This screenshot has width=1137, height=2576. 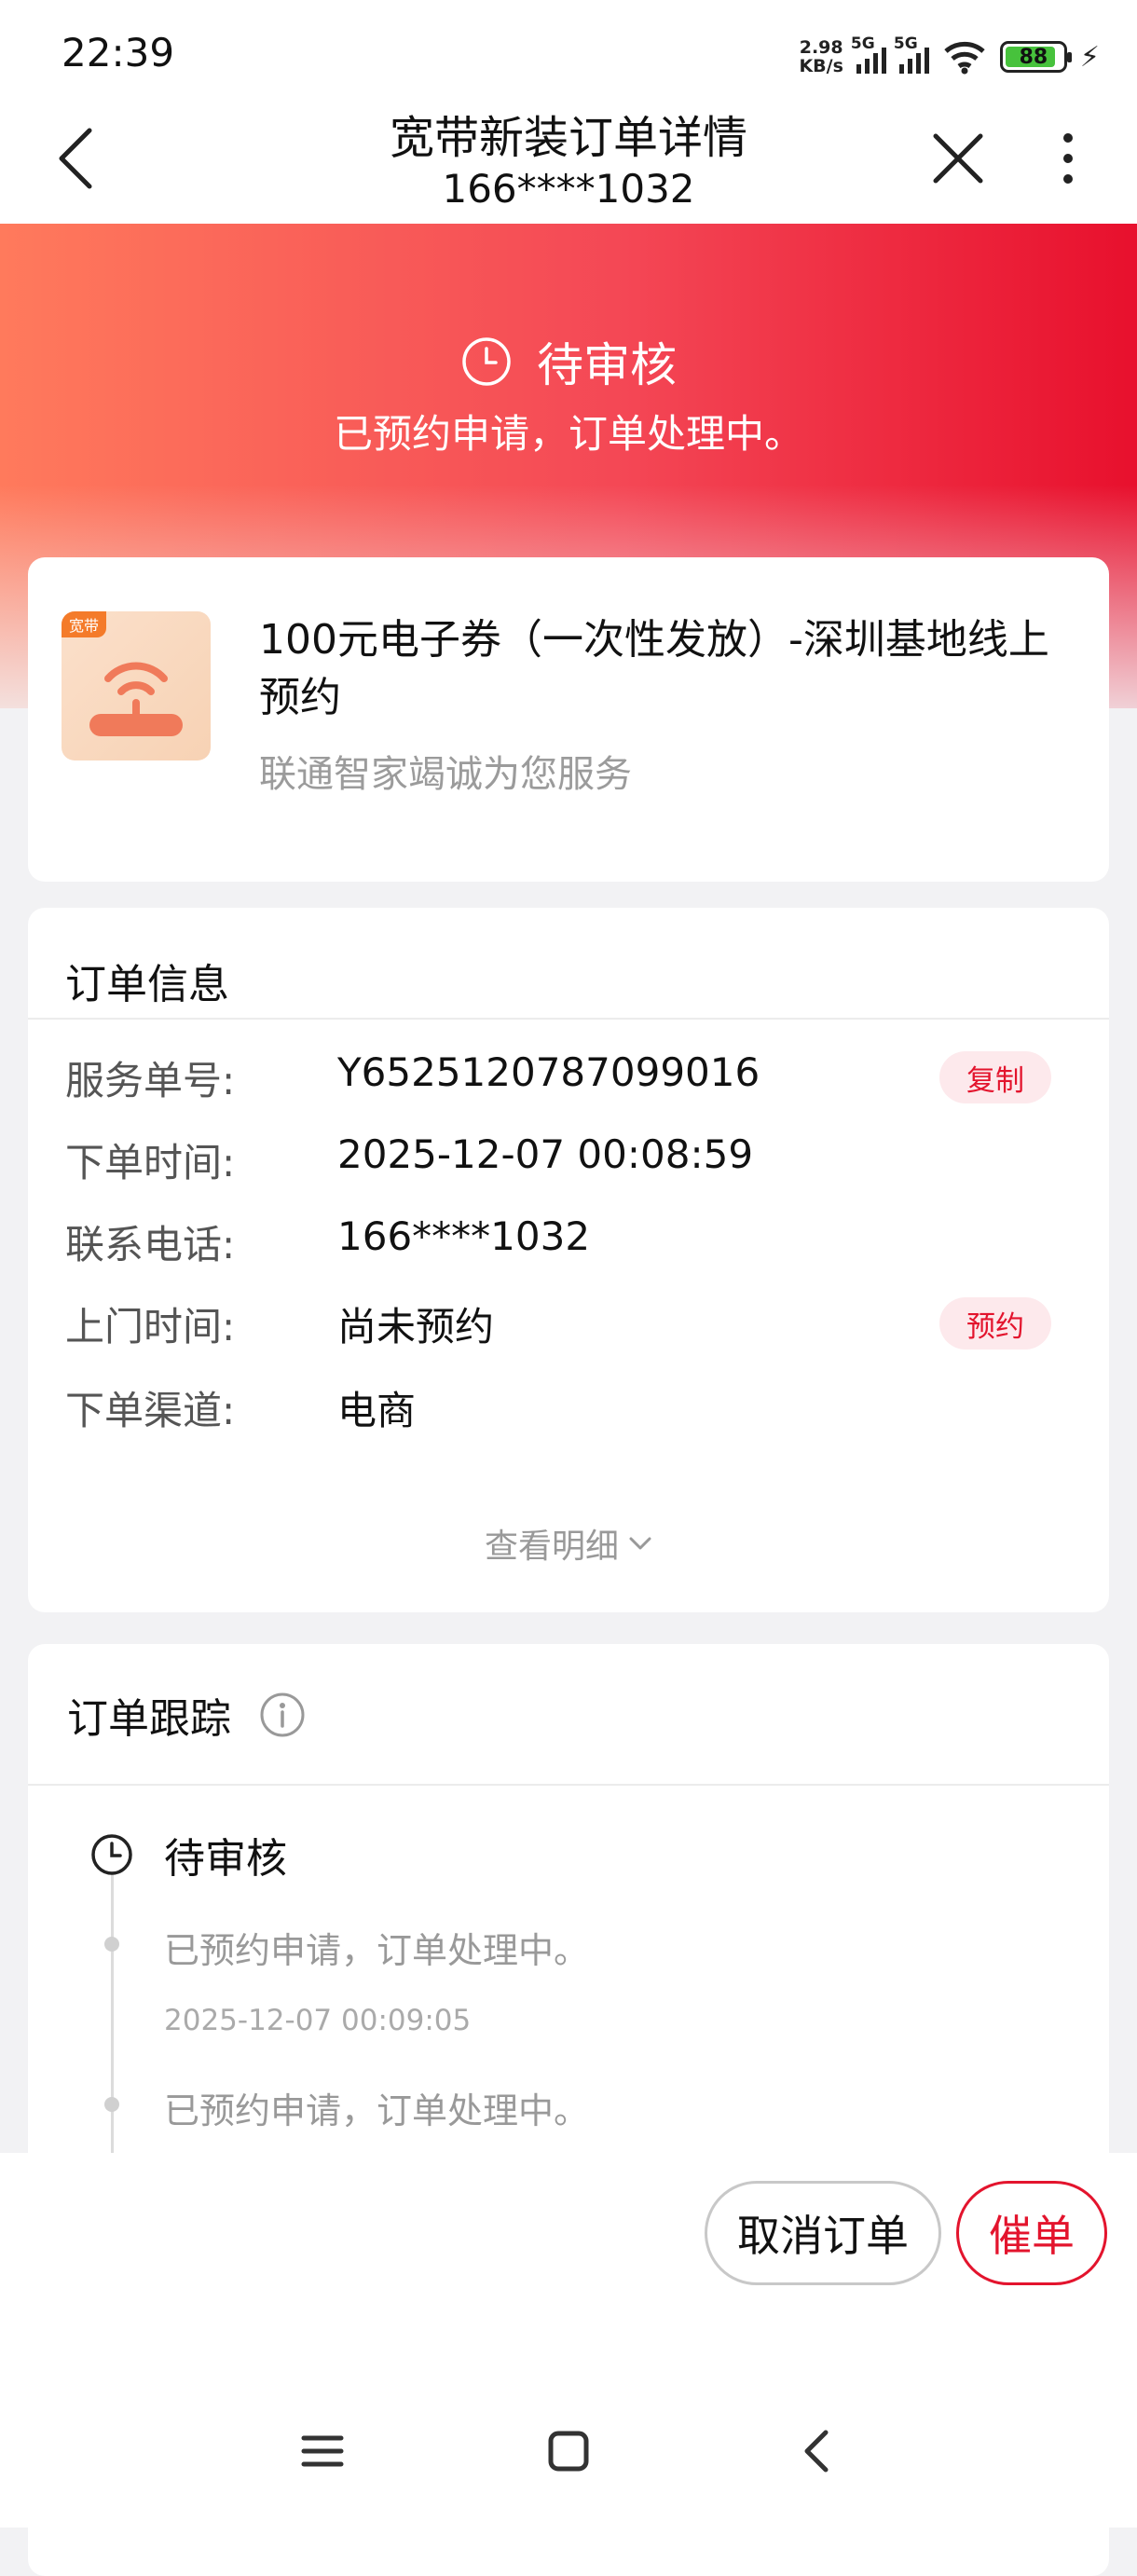 I want to click on cancel-order-button: 取消订单, so click(x=823, y=2233).